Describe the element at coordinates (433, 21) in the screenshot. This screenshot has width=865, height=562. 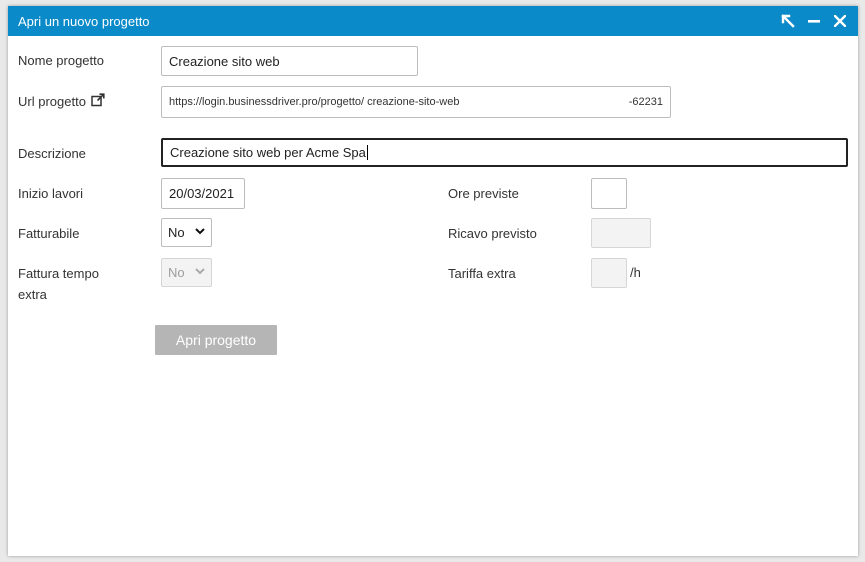
I see `dialog-titlebar: Apri un nuovo progetto` at that location.